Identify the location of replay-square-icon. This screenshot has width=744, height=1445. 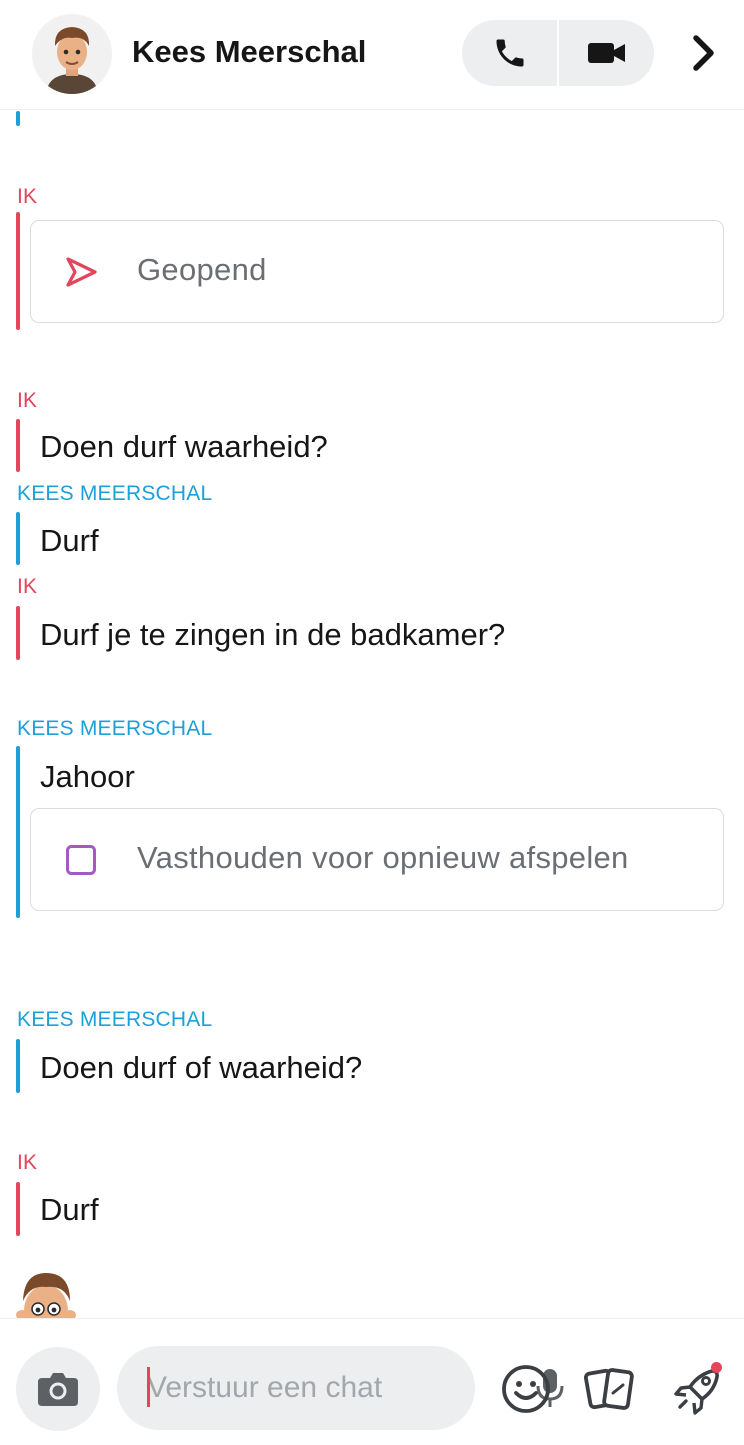
(81, 860).